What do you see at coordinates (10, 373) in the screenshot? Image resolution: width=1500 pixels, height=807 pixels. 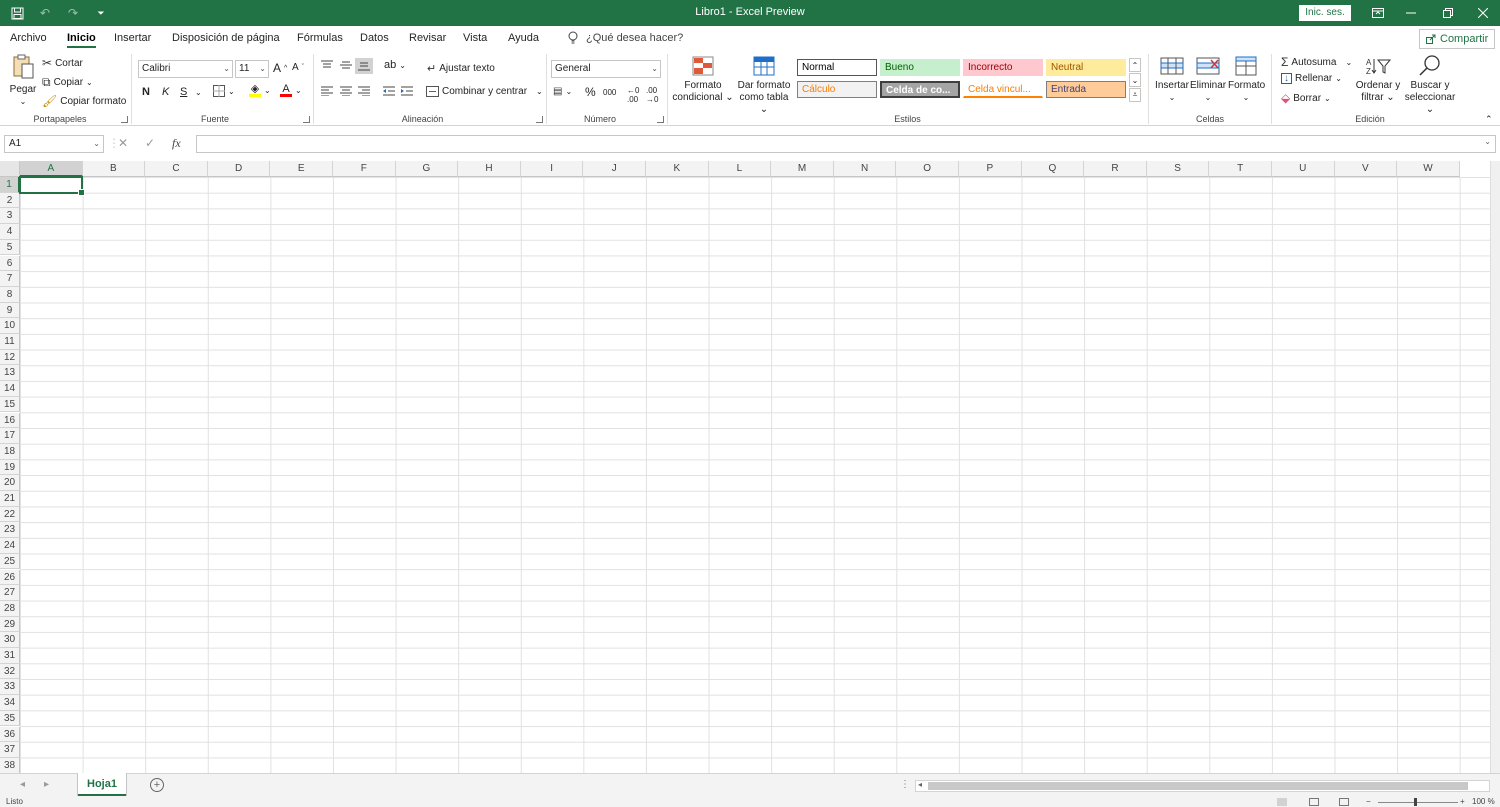 I see `row-header: 13` at bounding box center [10, 373].